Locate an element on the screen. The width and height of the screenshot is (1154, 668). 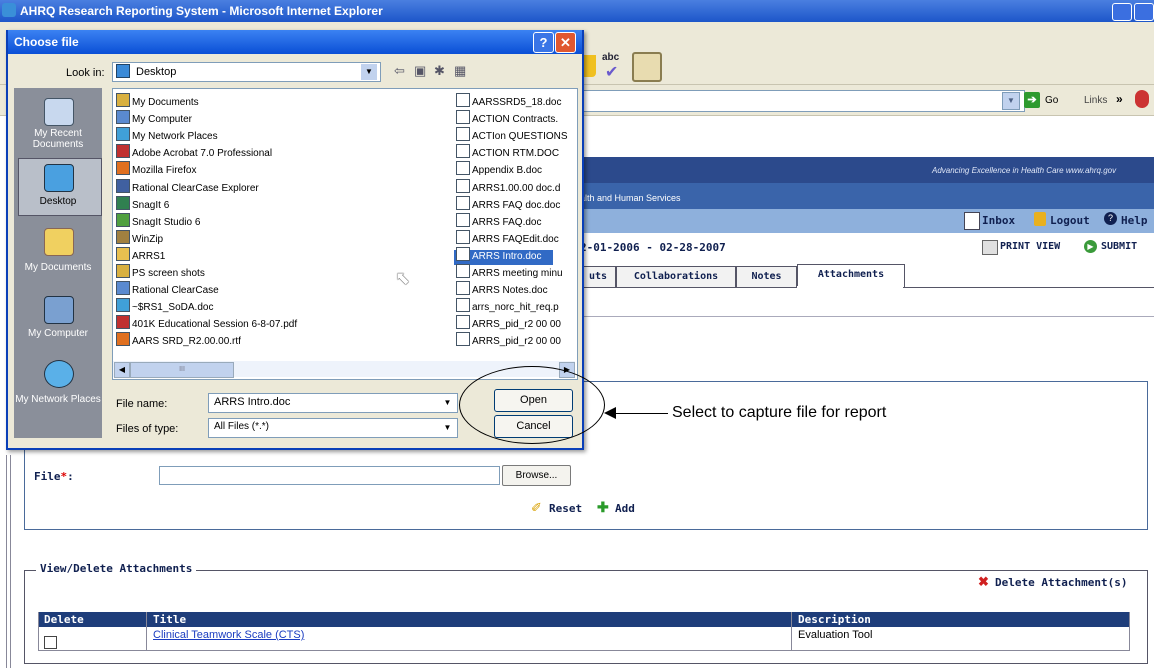
dropdown-arrow-icon: ▼ is located at coordinates (369, 72).